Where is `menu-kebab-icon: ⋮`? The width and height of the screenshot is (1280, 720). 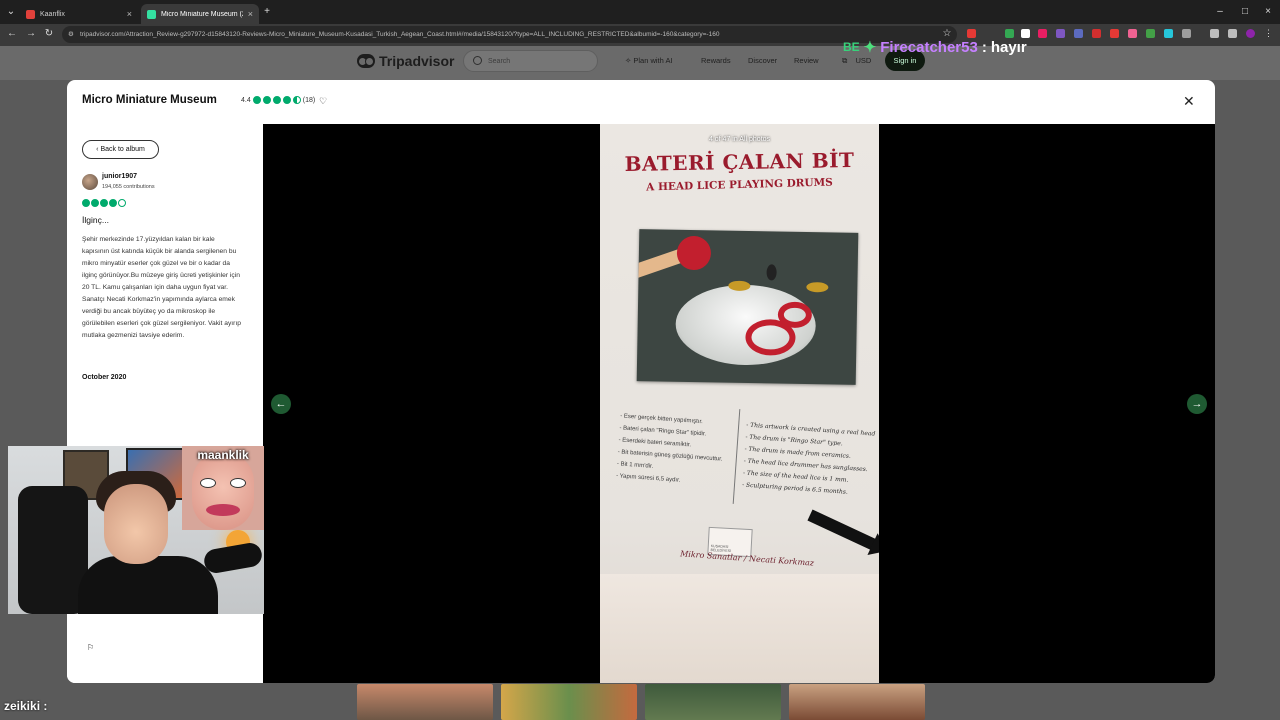
menu-kebab-icon: ⋮ is located at coordinates (1268, 33).